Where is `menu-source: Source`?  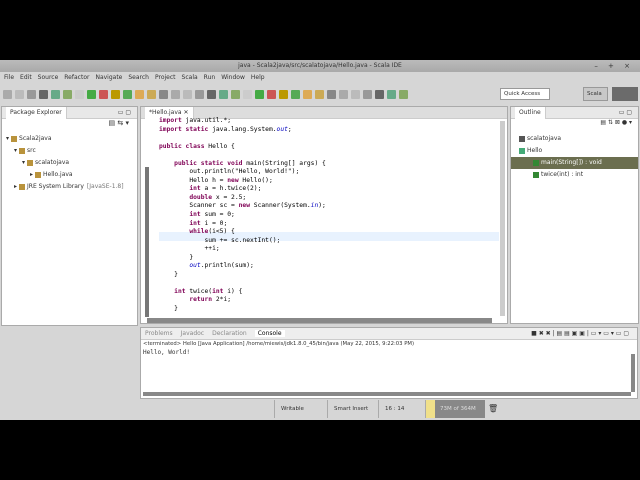
menu-source: Source is located at coordinates (48, 77).